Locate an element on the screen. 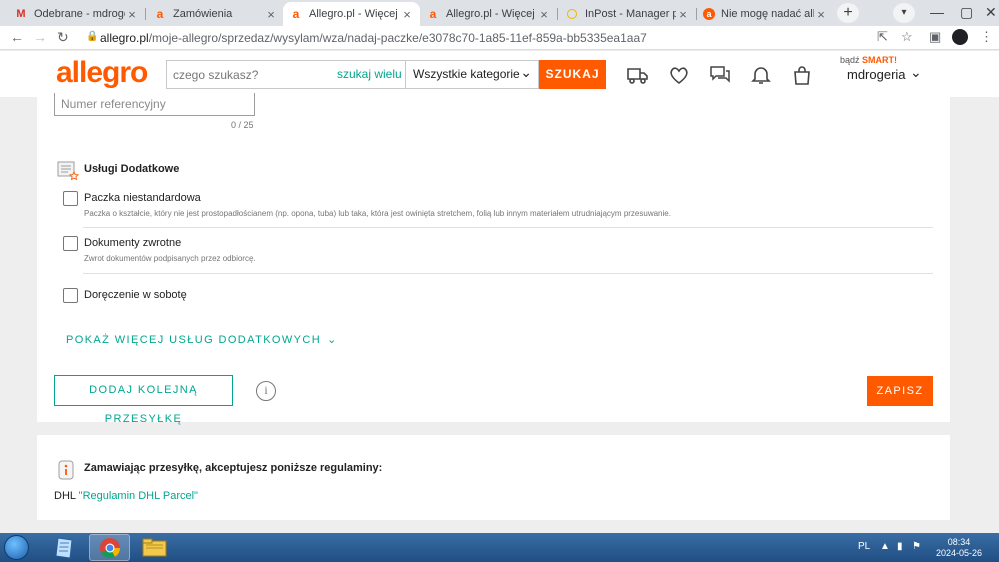 This screenshot has height=562, width=999. search-button: SZUKAJ is located at coordinates (572, 74).